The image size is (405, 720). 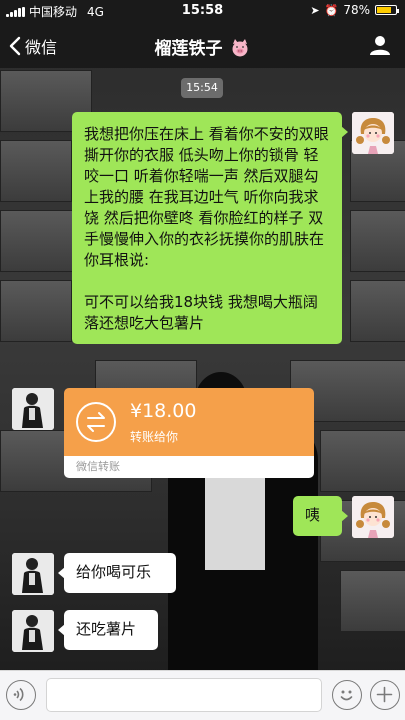 I want to click on voice-button, so click(x=21, y=695).